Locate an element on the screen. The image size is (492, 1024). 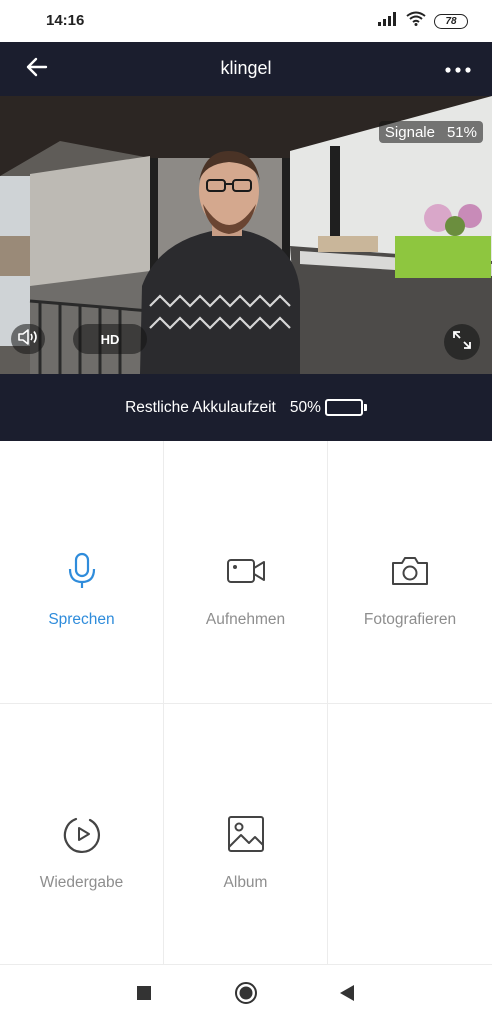
quality-toggle-button: HD is located at coordinates (110, 339).